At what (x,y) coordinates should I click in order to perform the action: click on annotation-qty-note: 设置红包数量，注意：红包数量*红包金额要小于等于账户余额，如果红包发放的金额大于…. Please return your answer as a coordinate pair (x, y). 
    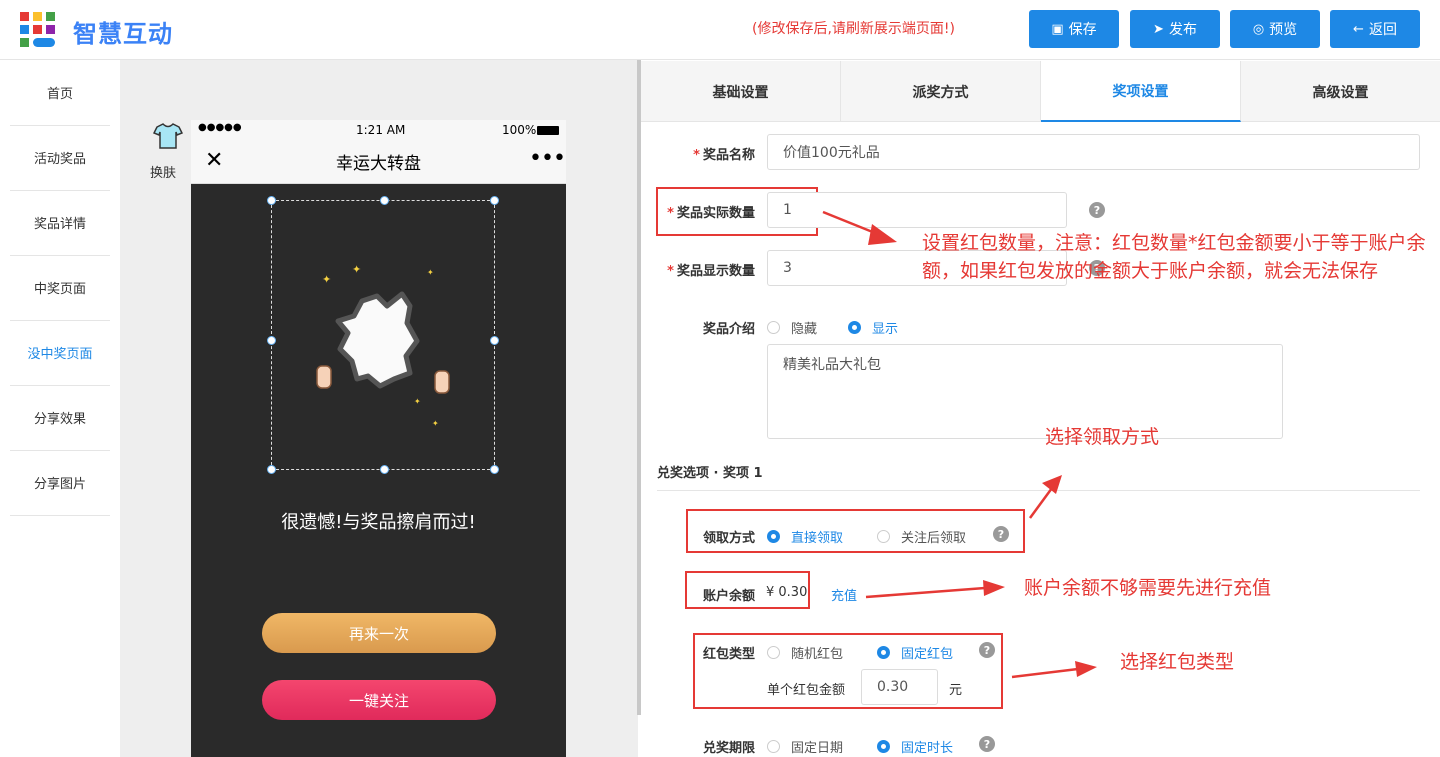
    Looking at the image, I should click on (1174, 257).